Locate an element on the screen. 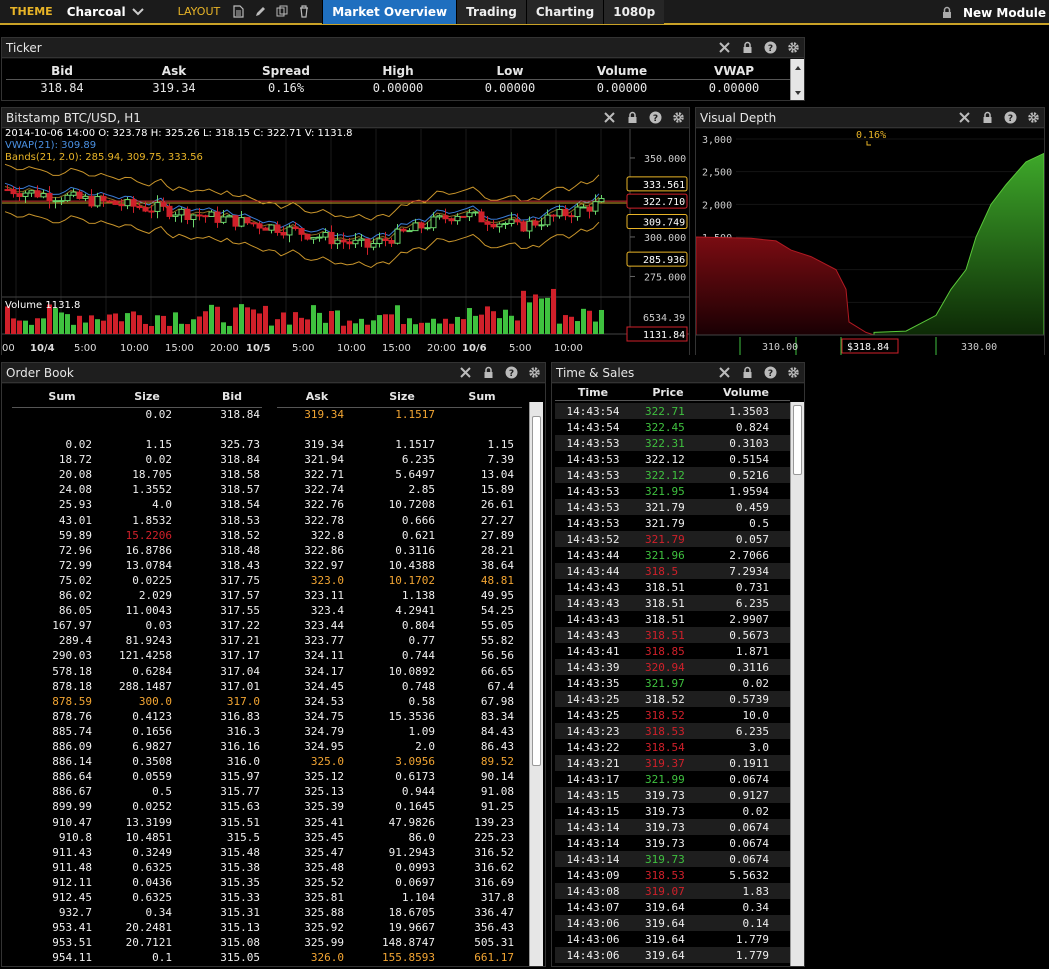 The height and width of the screenshot is (969, 1049). trade-row: 14:43:44 318.5 7.2934 is located at coordinates (672, 571).